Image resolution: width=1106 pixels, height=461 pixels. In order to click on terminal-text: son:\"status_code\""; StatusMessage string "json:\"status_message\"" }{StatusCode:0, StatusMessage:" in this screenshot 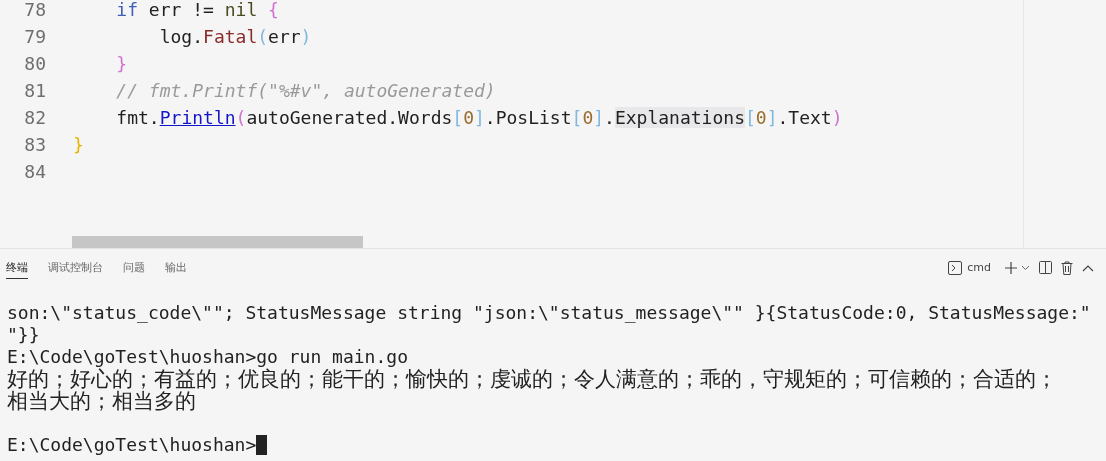, I will do `click(549, 313)`.